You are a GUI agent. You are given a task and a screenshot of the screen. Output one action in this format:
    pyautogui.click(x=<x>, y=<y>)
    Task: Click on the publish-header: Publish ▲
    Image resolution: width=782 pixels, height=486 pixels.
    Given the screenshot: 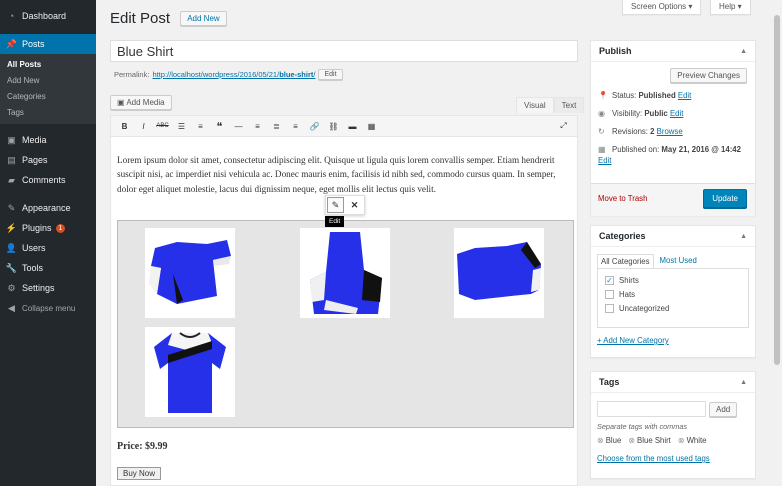 What is the action you would take?
    pyautogui.click(x=673, y=51)
    